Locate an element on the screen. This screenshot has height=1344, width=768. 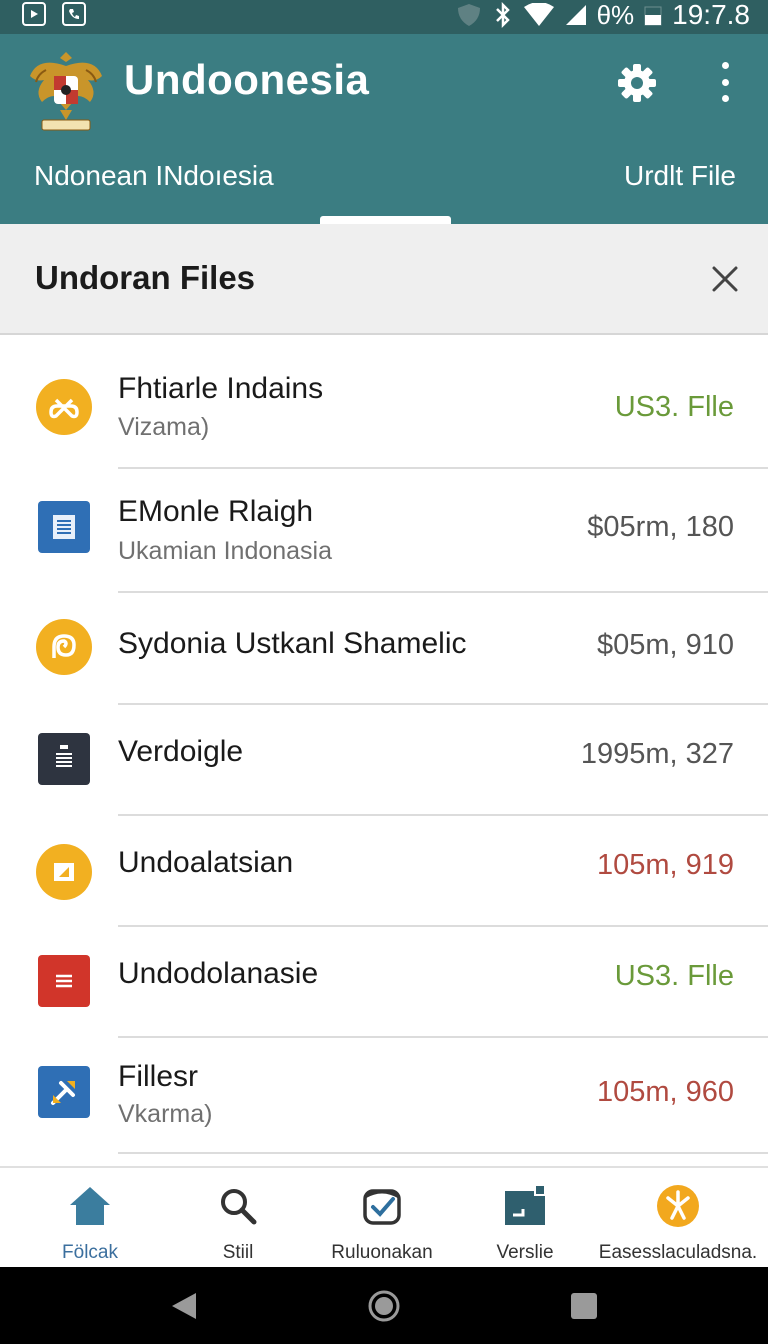
system-navigation-bar is located at coordinates (384, 1305).